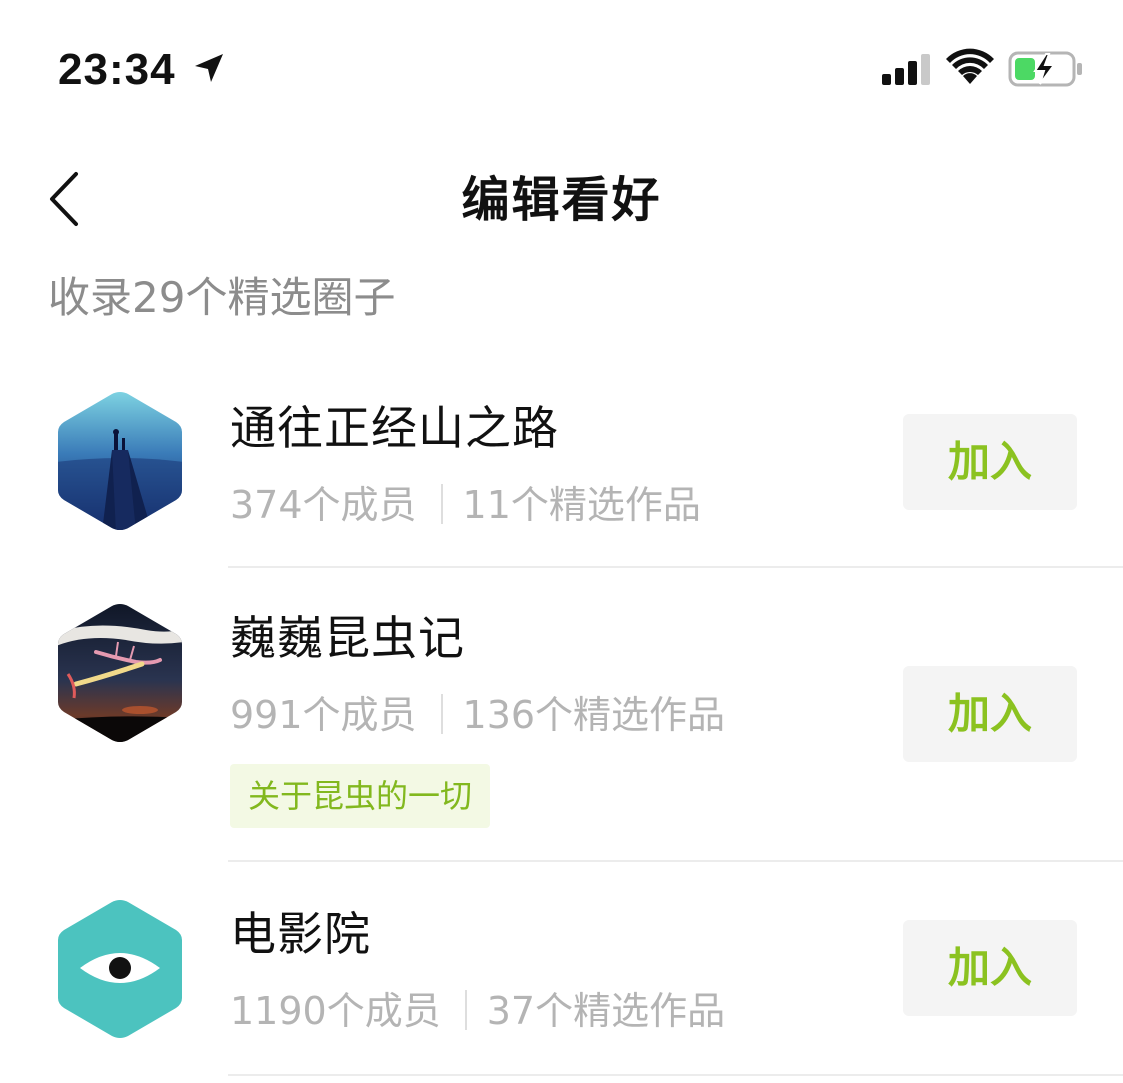 Image resolution: width=1123 pixels, height=1083 pixels. What do you see at coordinates (335, 1011) in the screenshot?
I see `member-count: 1190个成员` at bounding box center [335, 1011].